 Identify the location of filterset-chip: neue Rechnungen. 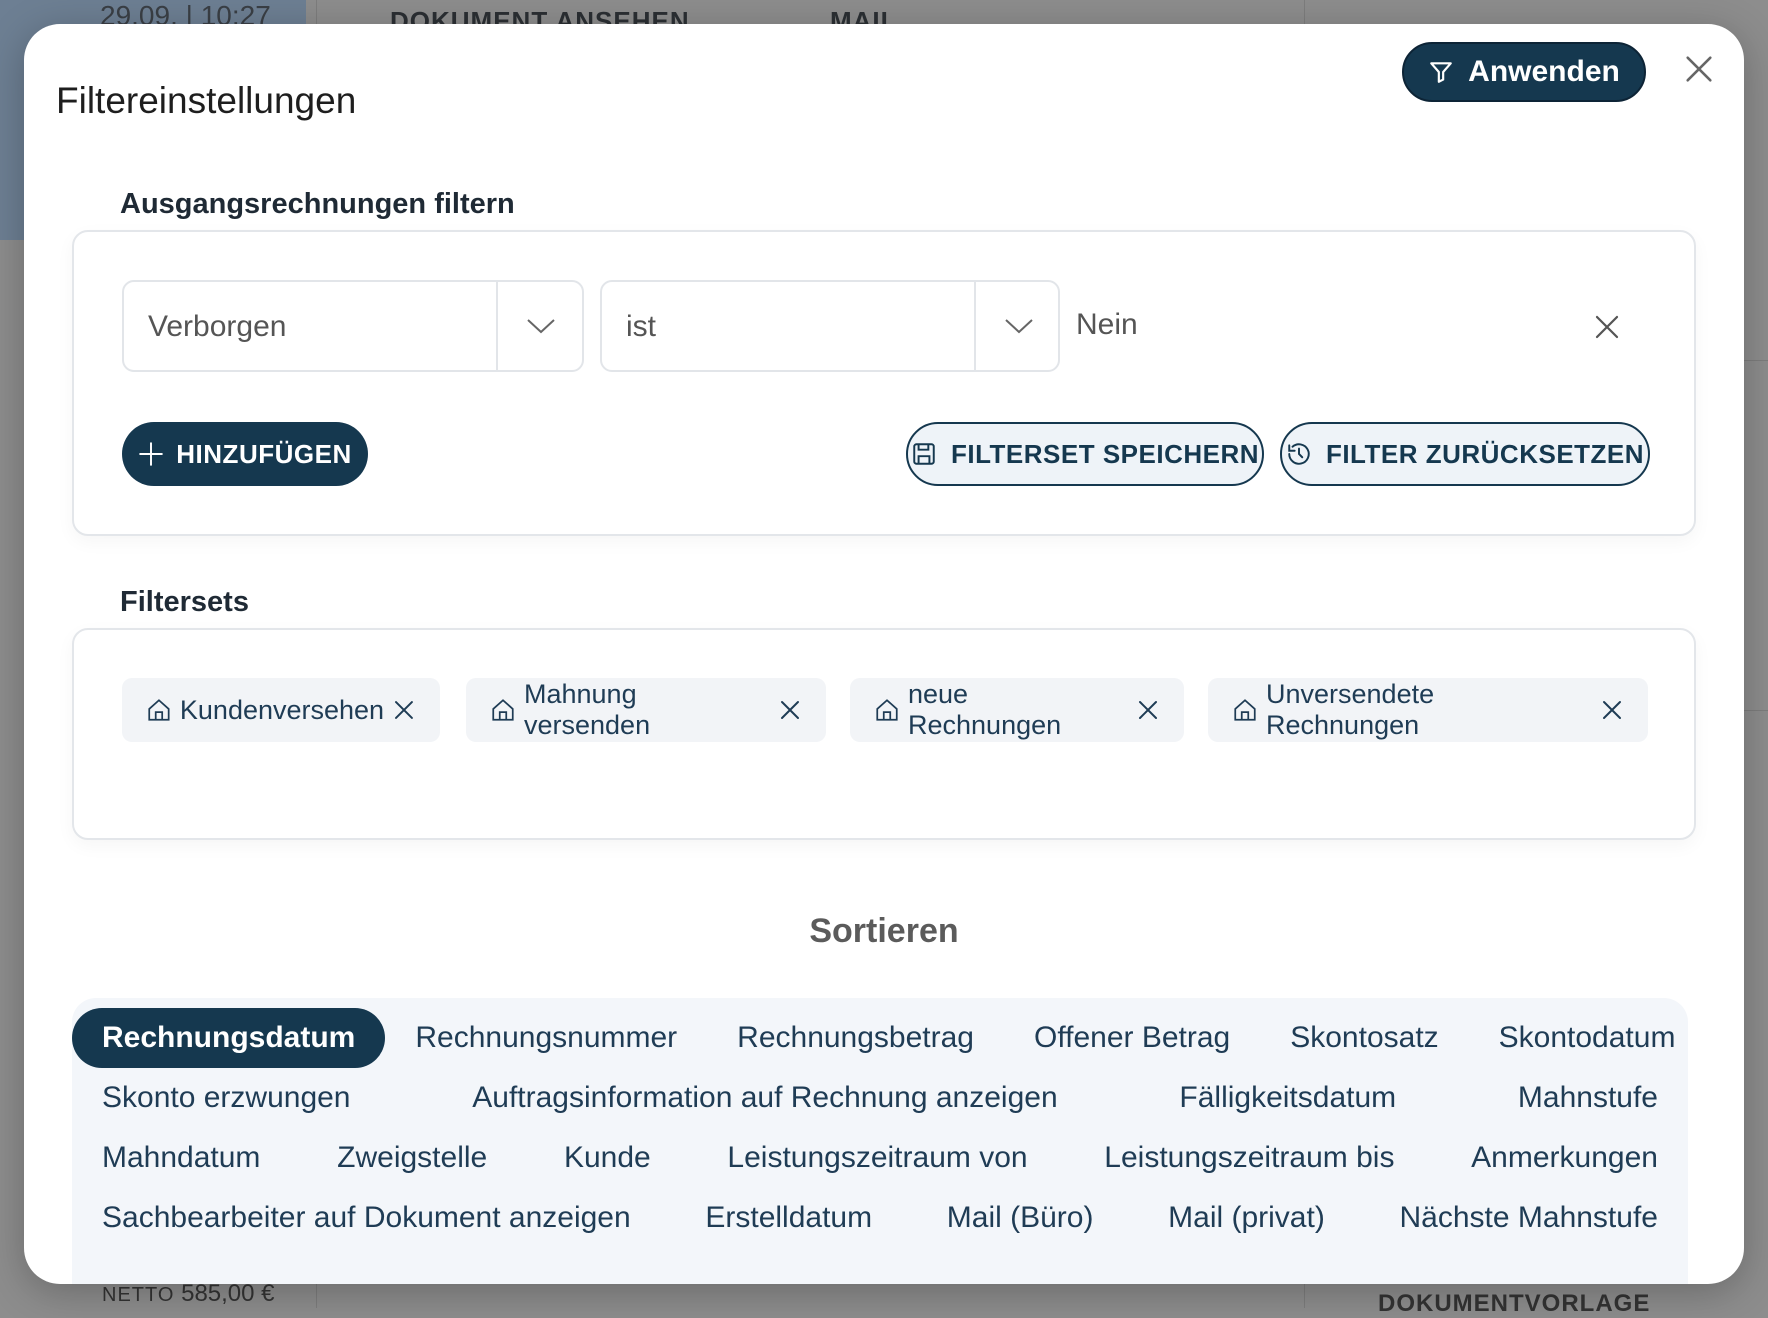
(1017, 710).